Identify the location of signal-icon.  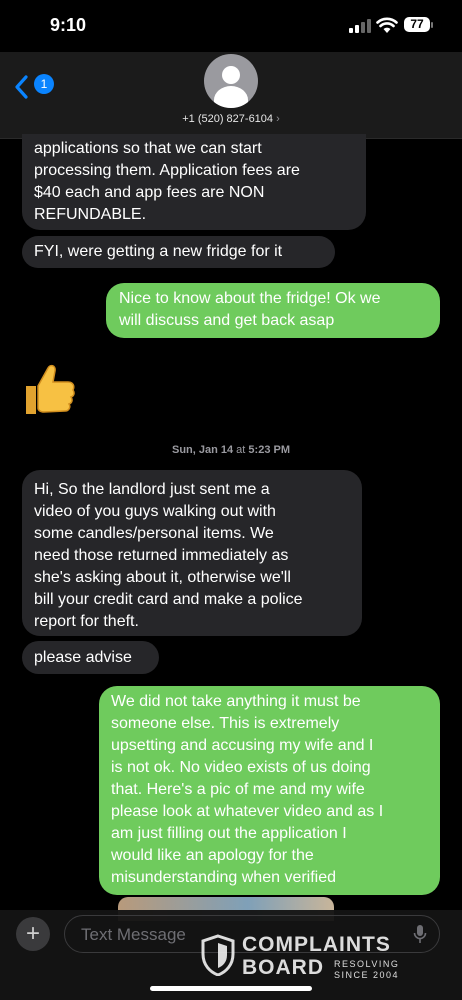
(360, 26).